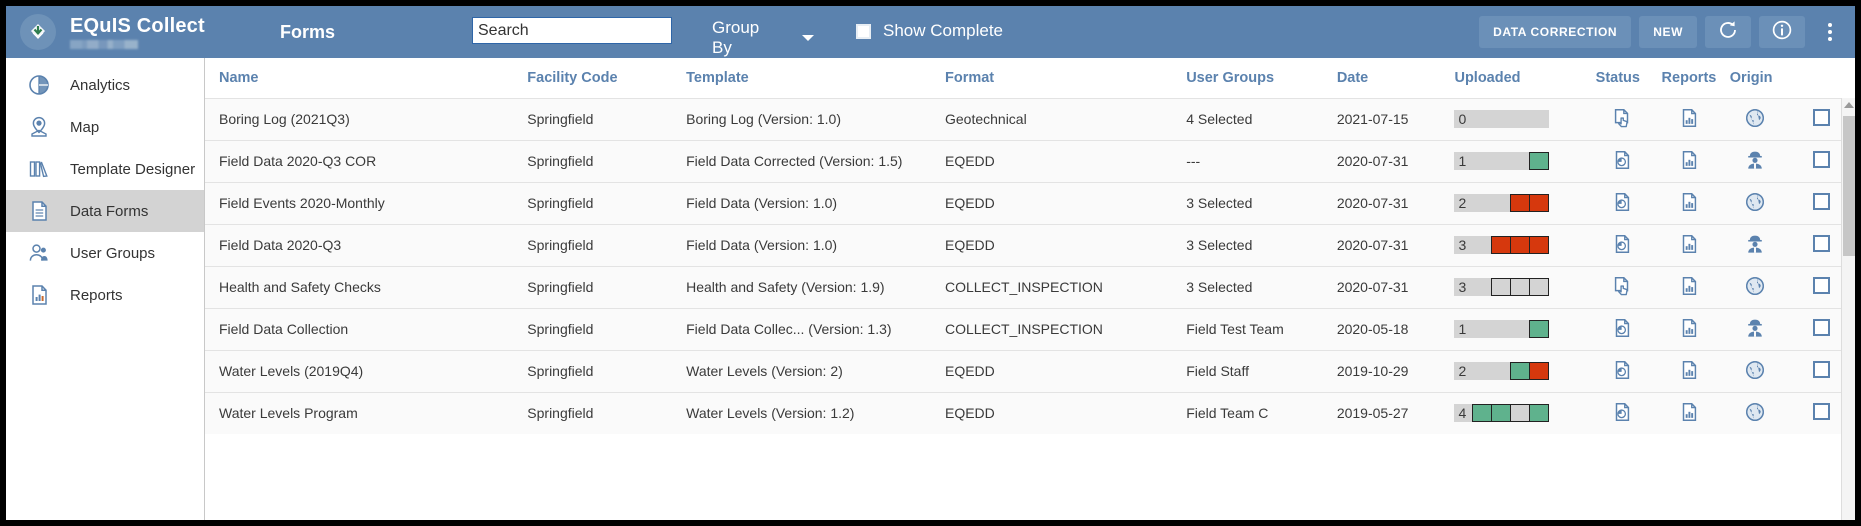  What do you see at coordinates (763, 40) in the screenshot?
I see `group-by-dropdown: Group By` at bounding box center [763, 40].